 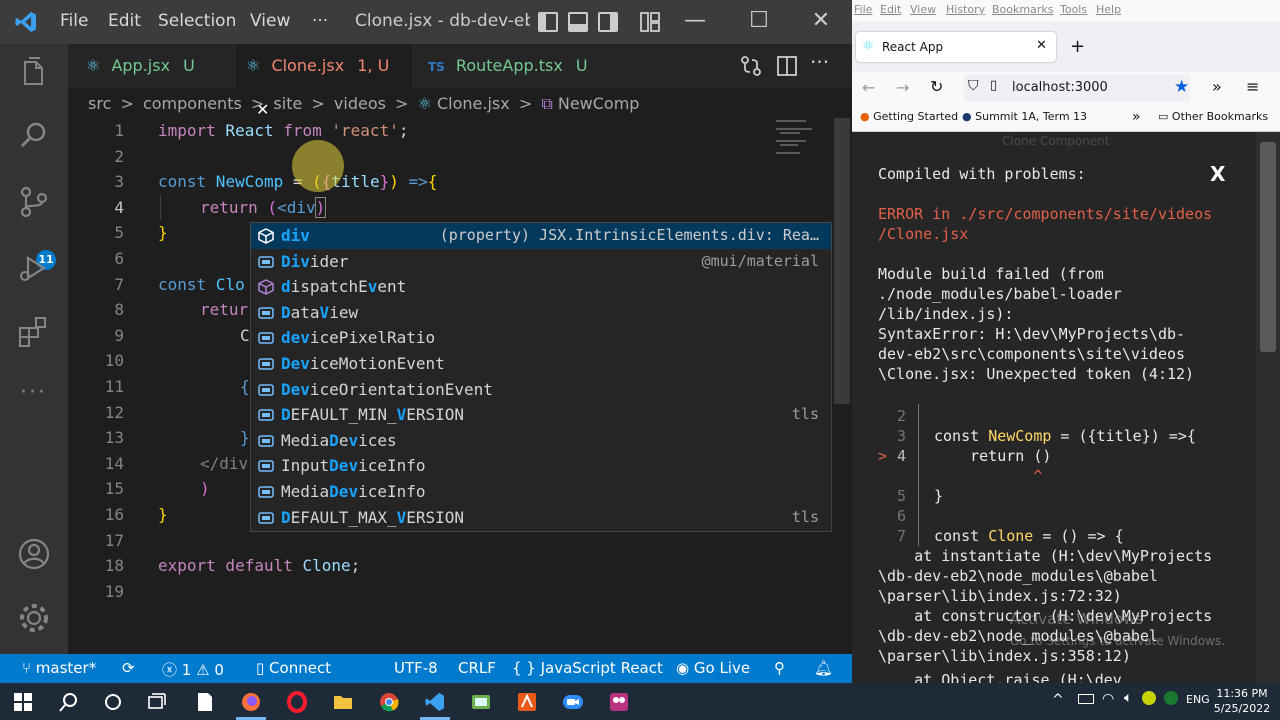 What do you see at coordinates (1217, 174) in the screenshot?
I see `overlay-close-button: X` at bounding box center [1217, 174].